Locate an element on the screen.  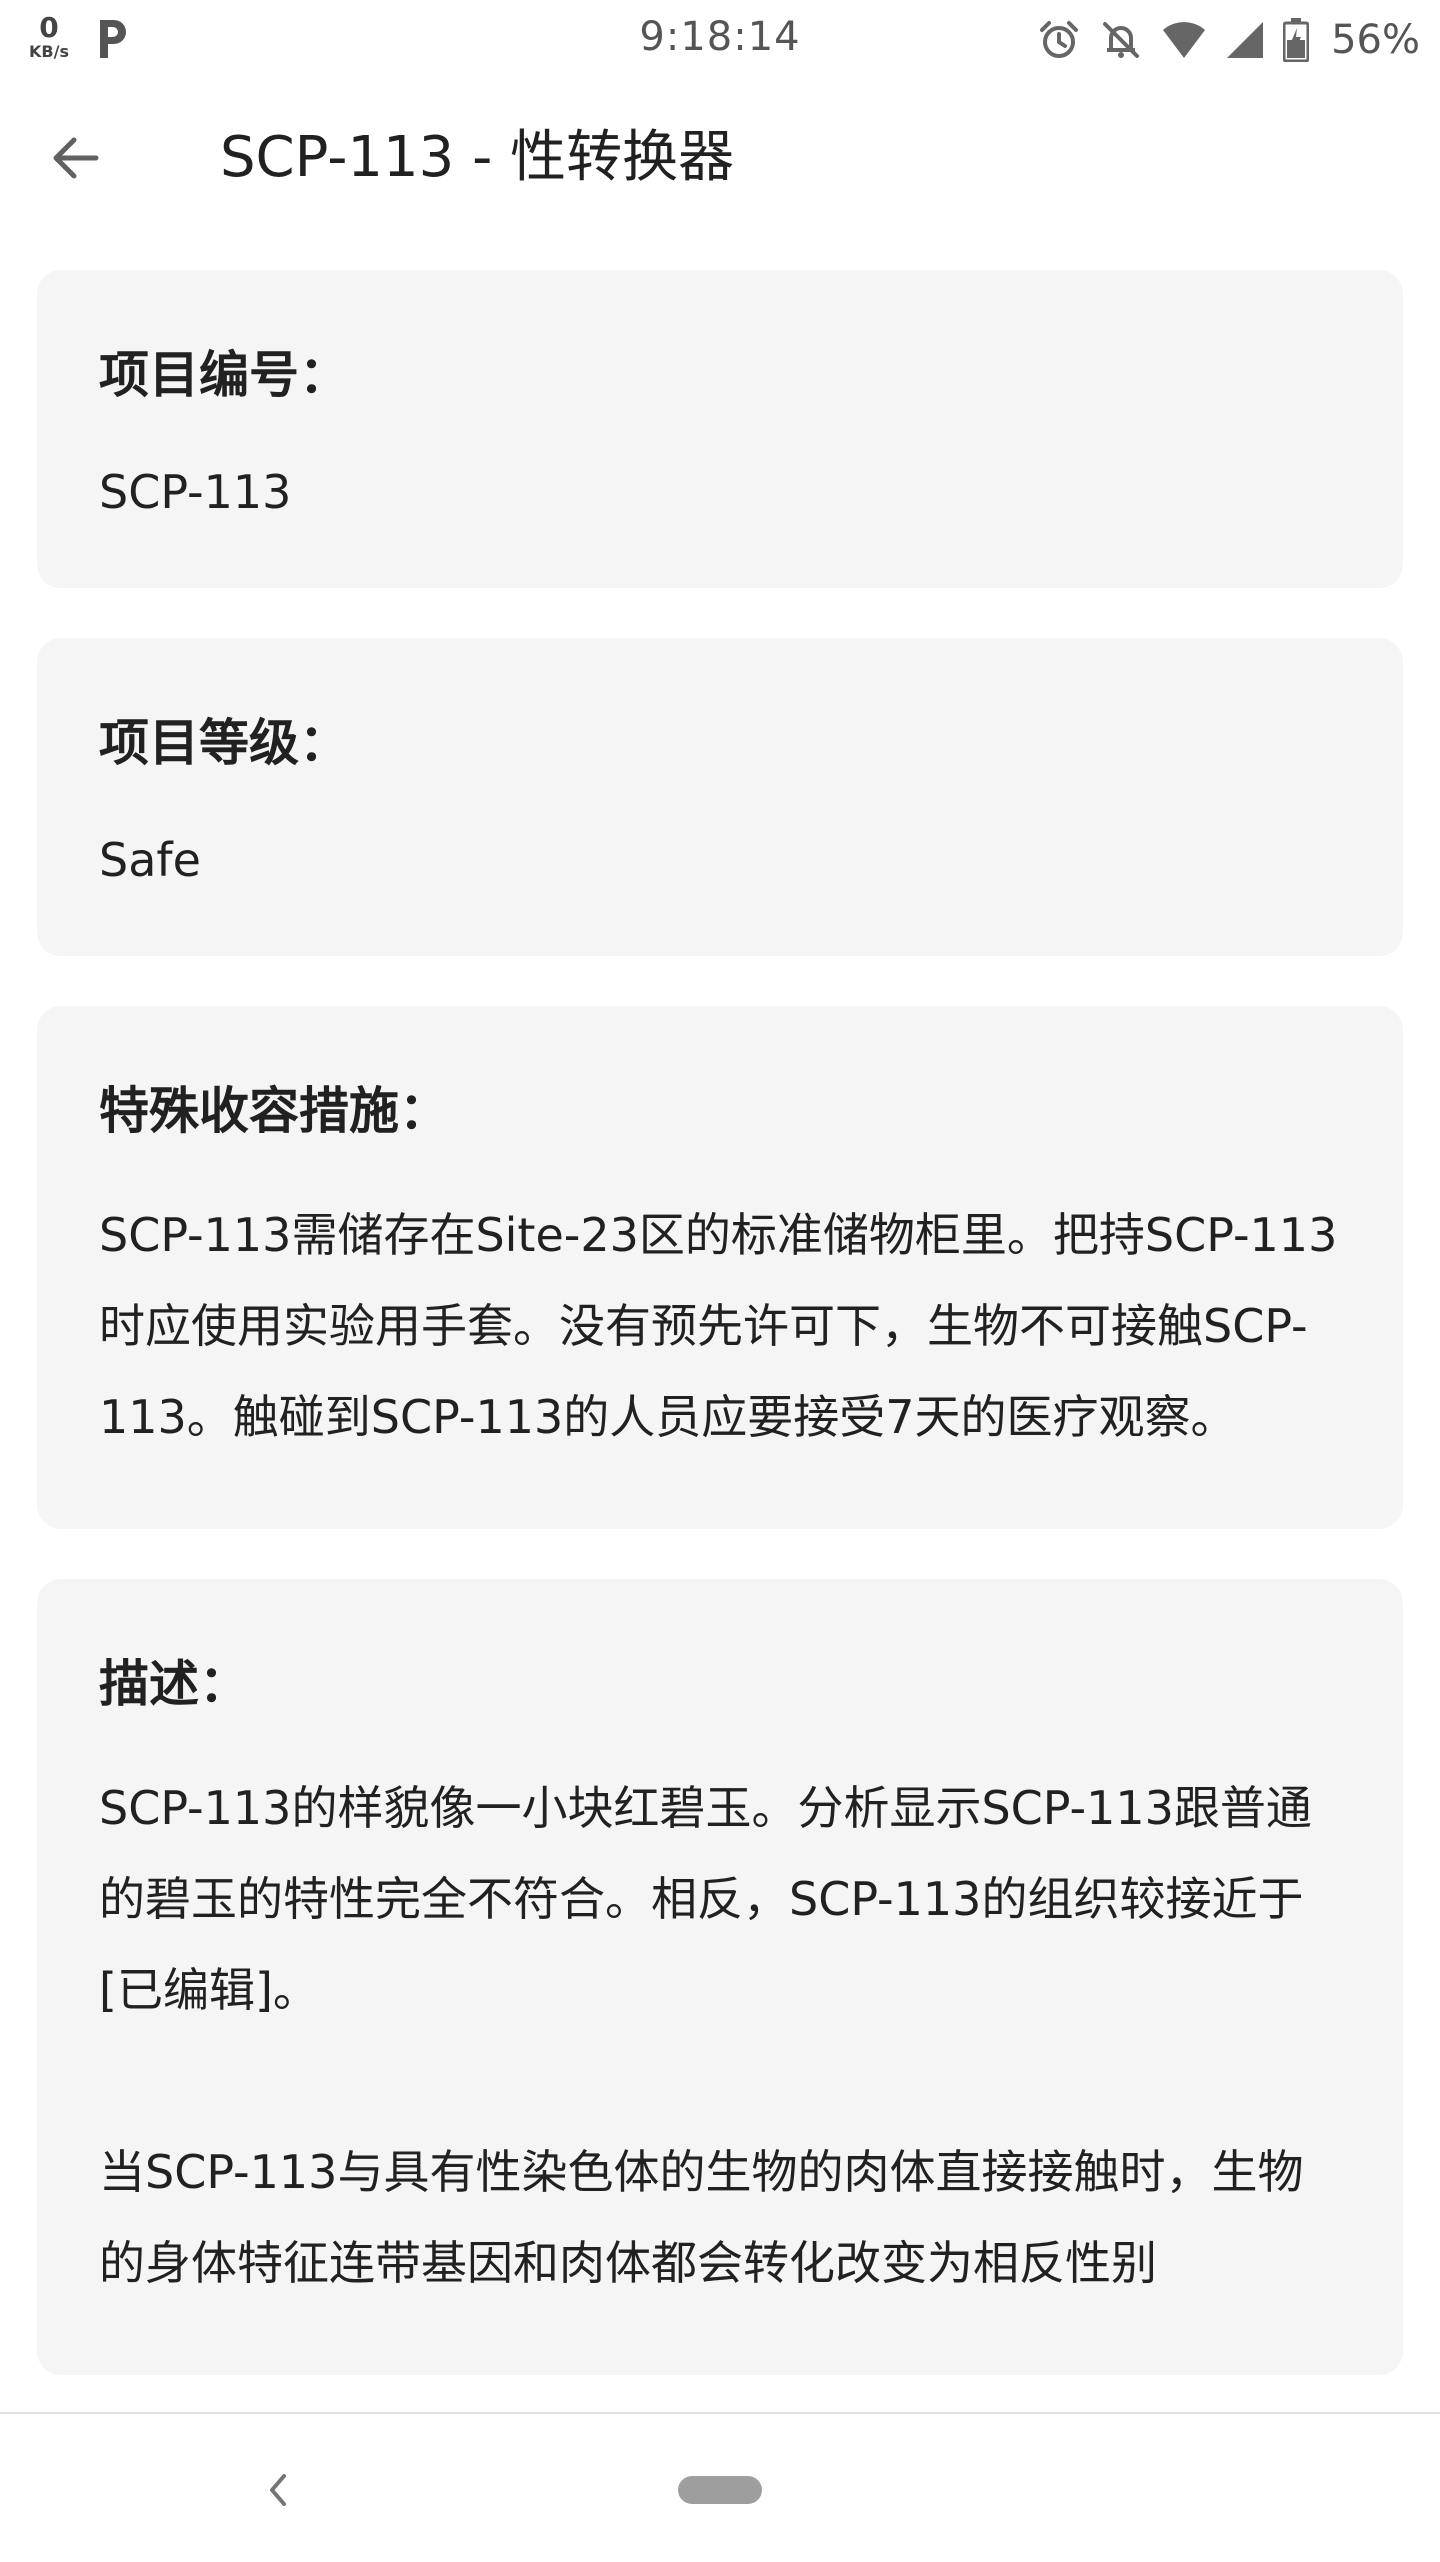
item-number-heading: 项目编号： is located at coordinates (224, 375).